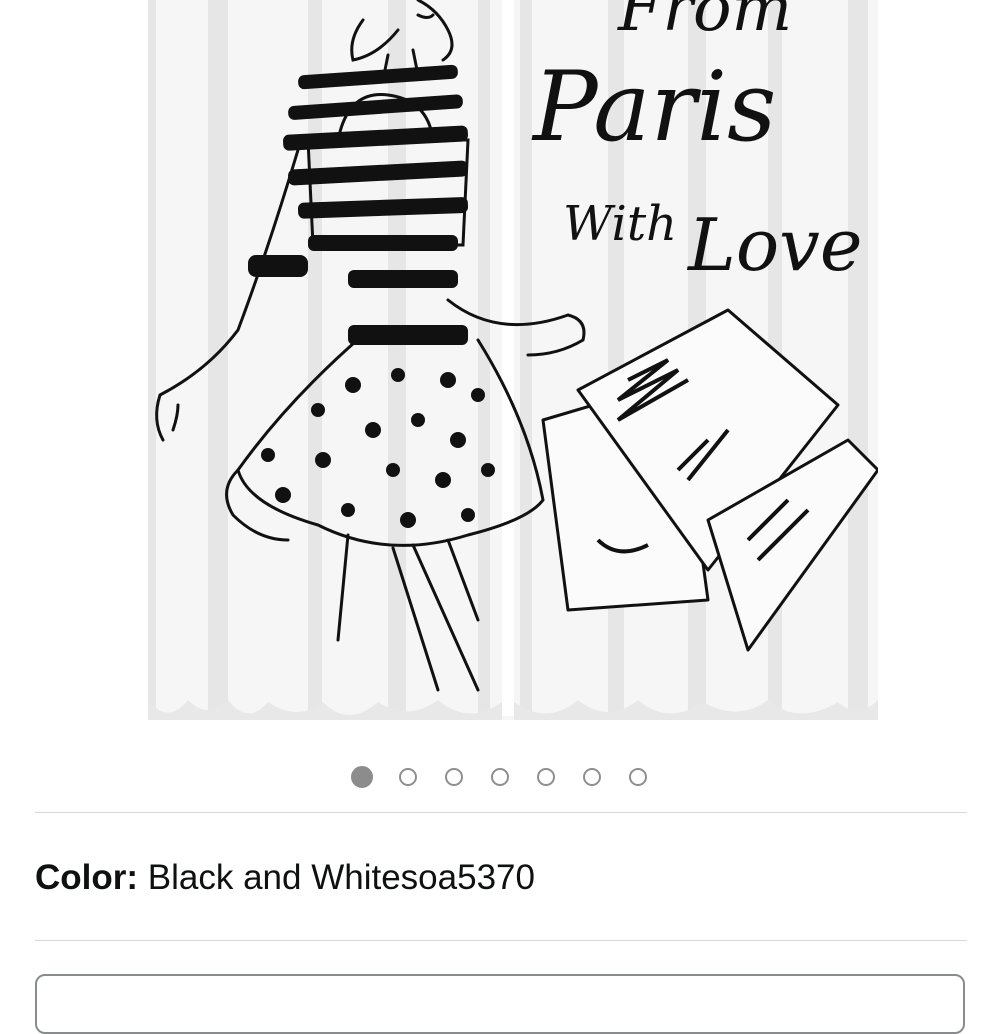 This screenshot has height=1034, width=1000. What do you see at coordinates (341, 877) in the screenshot?
I see `color-value: Black and Whitesoa5370` at bounding box center [341, 877].